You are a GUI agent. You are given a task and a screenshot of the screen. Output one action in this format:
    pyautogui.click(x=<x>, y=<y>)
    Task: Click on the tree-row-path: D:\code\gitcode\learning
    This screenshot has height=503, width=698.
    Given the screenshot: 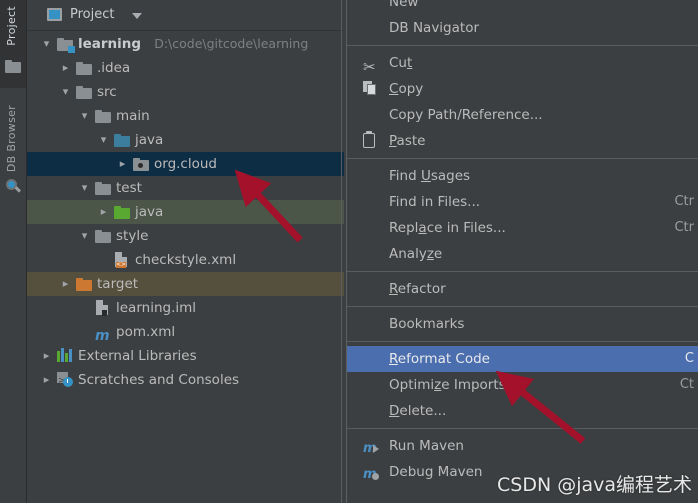 What is the action you would take?
    pyautogui.click(x=231, y=43)
    